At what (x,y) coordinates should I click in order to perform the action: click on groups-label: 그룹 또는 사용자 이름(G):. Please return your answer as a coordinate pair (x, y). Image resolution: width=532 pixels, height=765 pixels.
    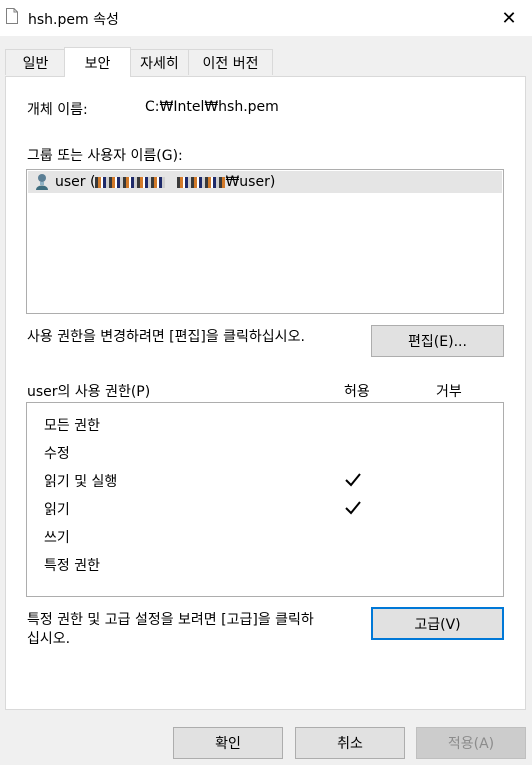
    Looking at the image, I should click on (105, 156).